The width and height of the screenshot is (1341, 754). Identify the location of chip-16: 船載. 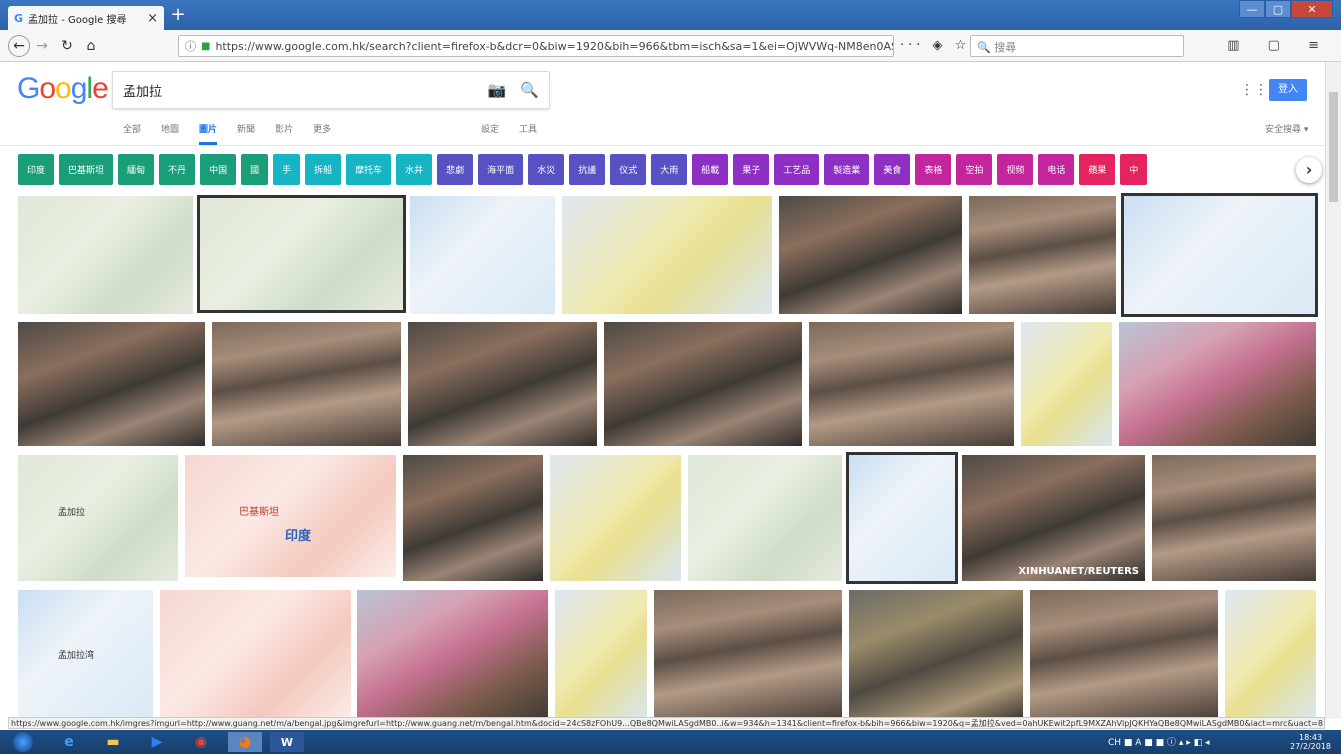
(710, 169).